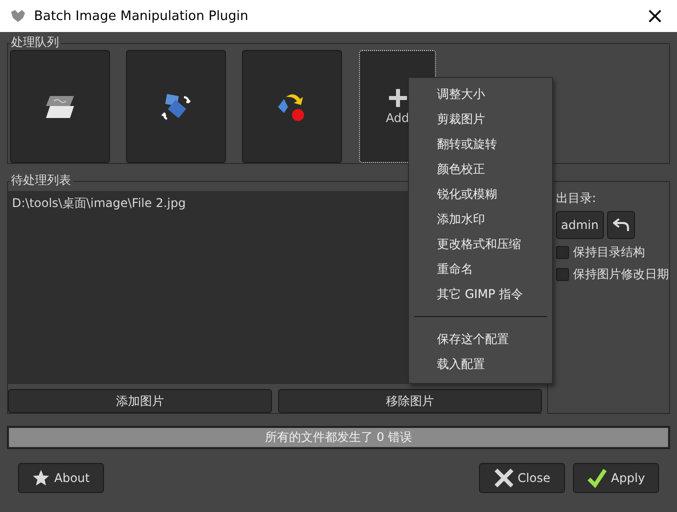  I want to click on folder-button: admin, so click(580, 225).